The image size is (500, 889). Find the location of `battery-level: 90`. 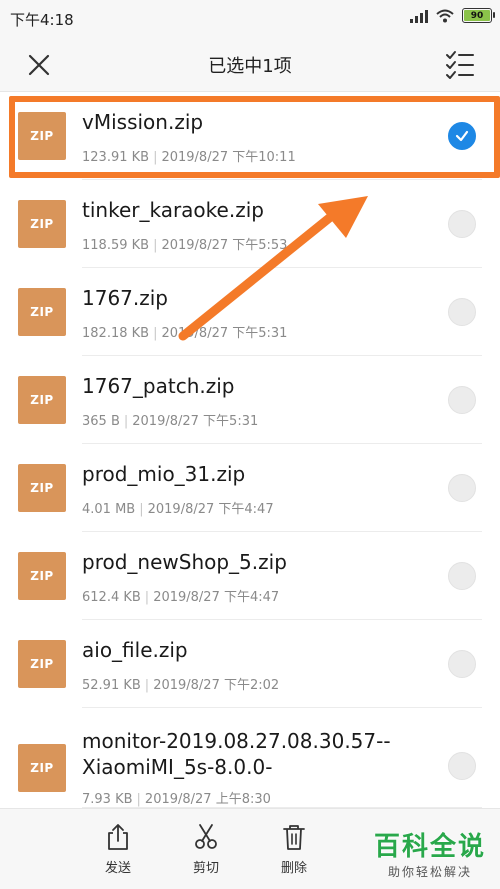

battery-level: 90 is located at coordinates (477, 15).